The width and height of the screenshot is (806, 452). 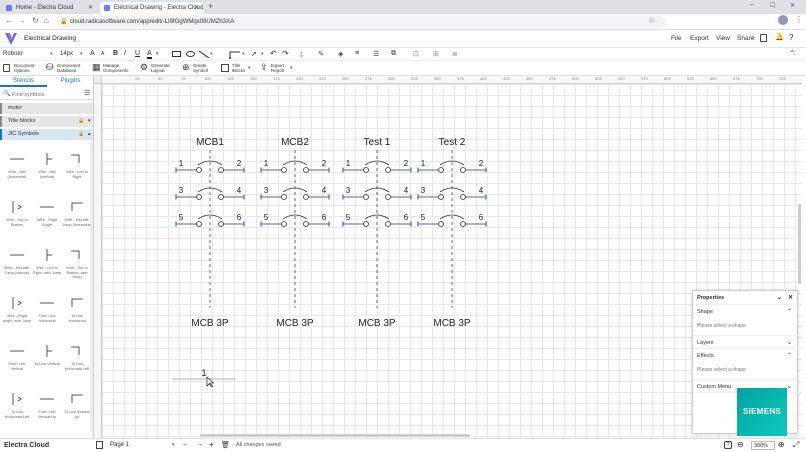 What do you see at coordinates (113, 69) in the screenshot?
I see `manage-components-button: ▦ Manage Components` at bounding box center [113, 69].